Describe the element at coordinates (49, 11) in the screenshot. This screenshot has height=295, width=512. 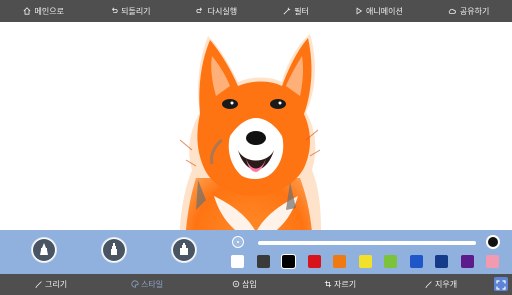
I see `menu-home-label: 메인으로` at that location.